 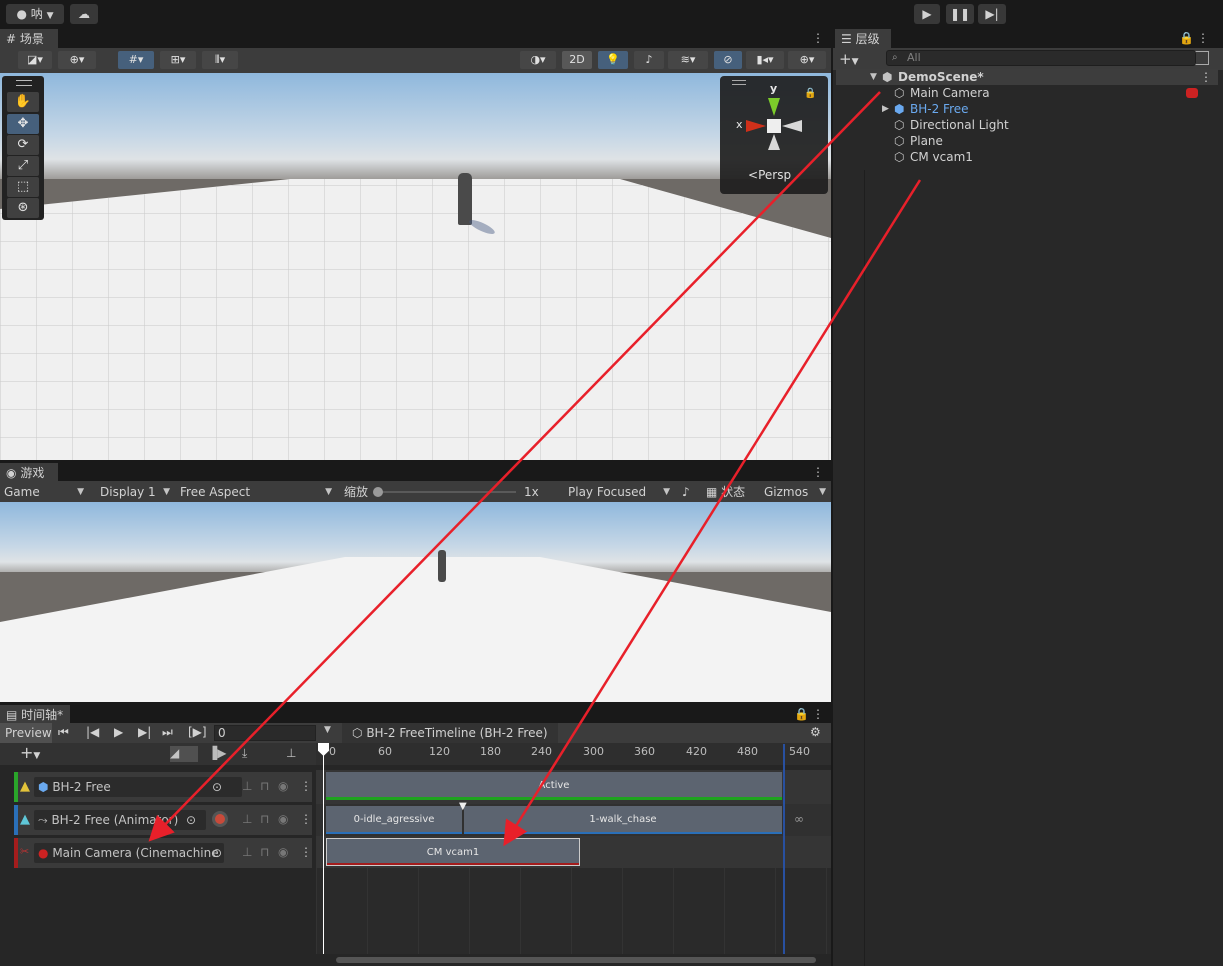 What do you see at coordinates (795, 492) in the screenshot?
I see `gizmos-dropdown: Gizmos ▼` at bounding box center [795, 492].